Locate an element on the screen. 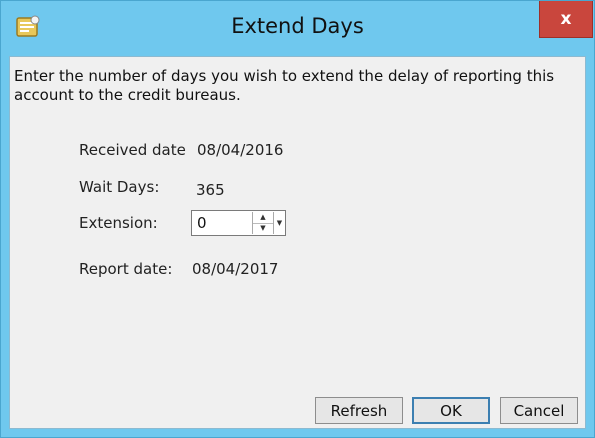  dropdown-arrow-icon: ▼ is located at coordinates (279, 223).